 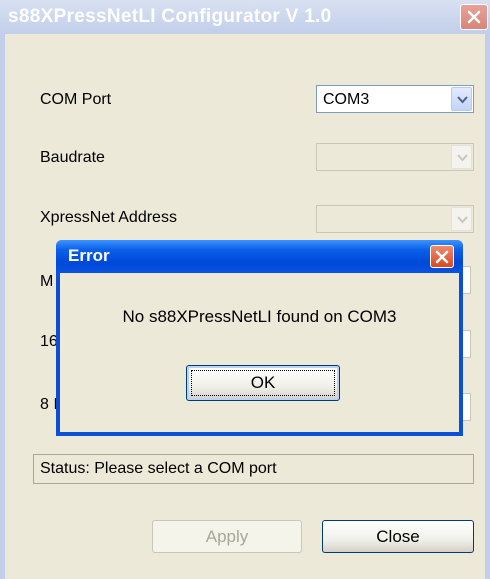 I want to click on com-port-dropdown-button, so click(x=461, y=99).